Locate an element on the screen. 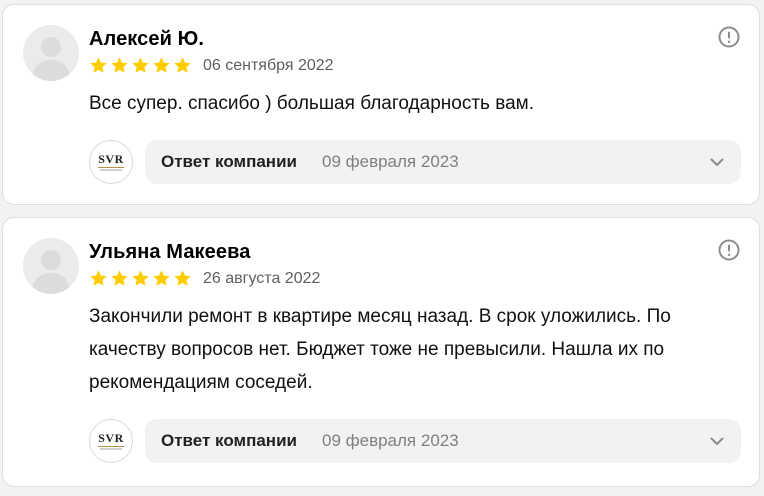 This screenshot has width=764, height=496. review-date: 06 сентября 2022 is located at coordinates (268, 65).